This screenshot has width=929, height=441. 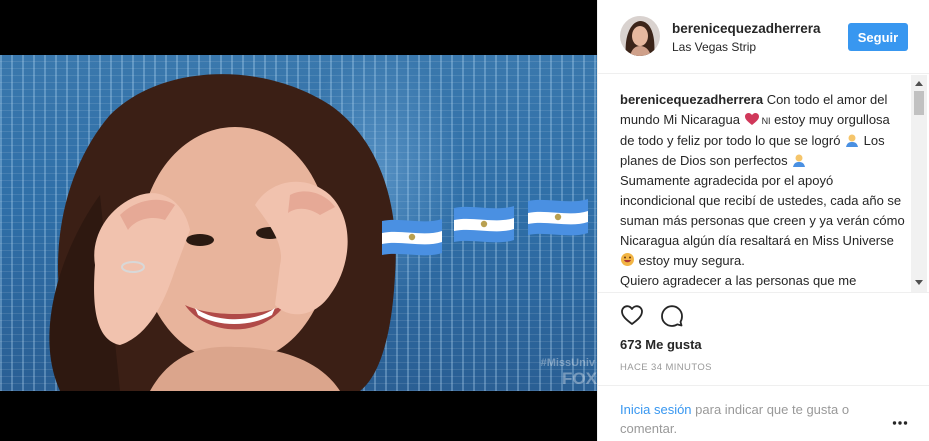 What do you see at coordinates (691, 99) in the screenshot?
I see `caption-username: berenicequezadherrera` at bounding box center [691, 99].